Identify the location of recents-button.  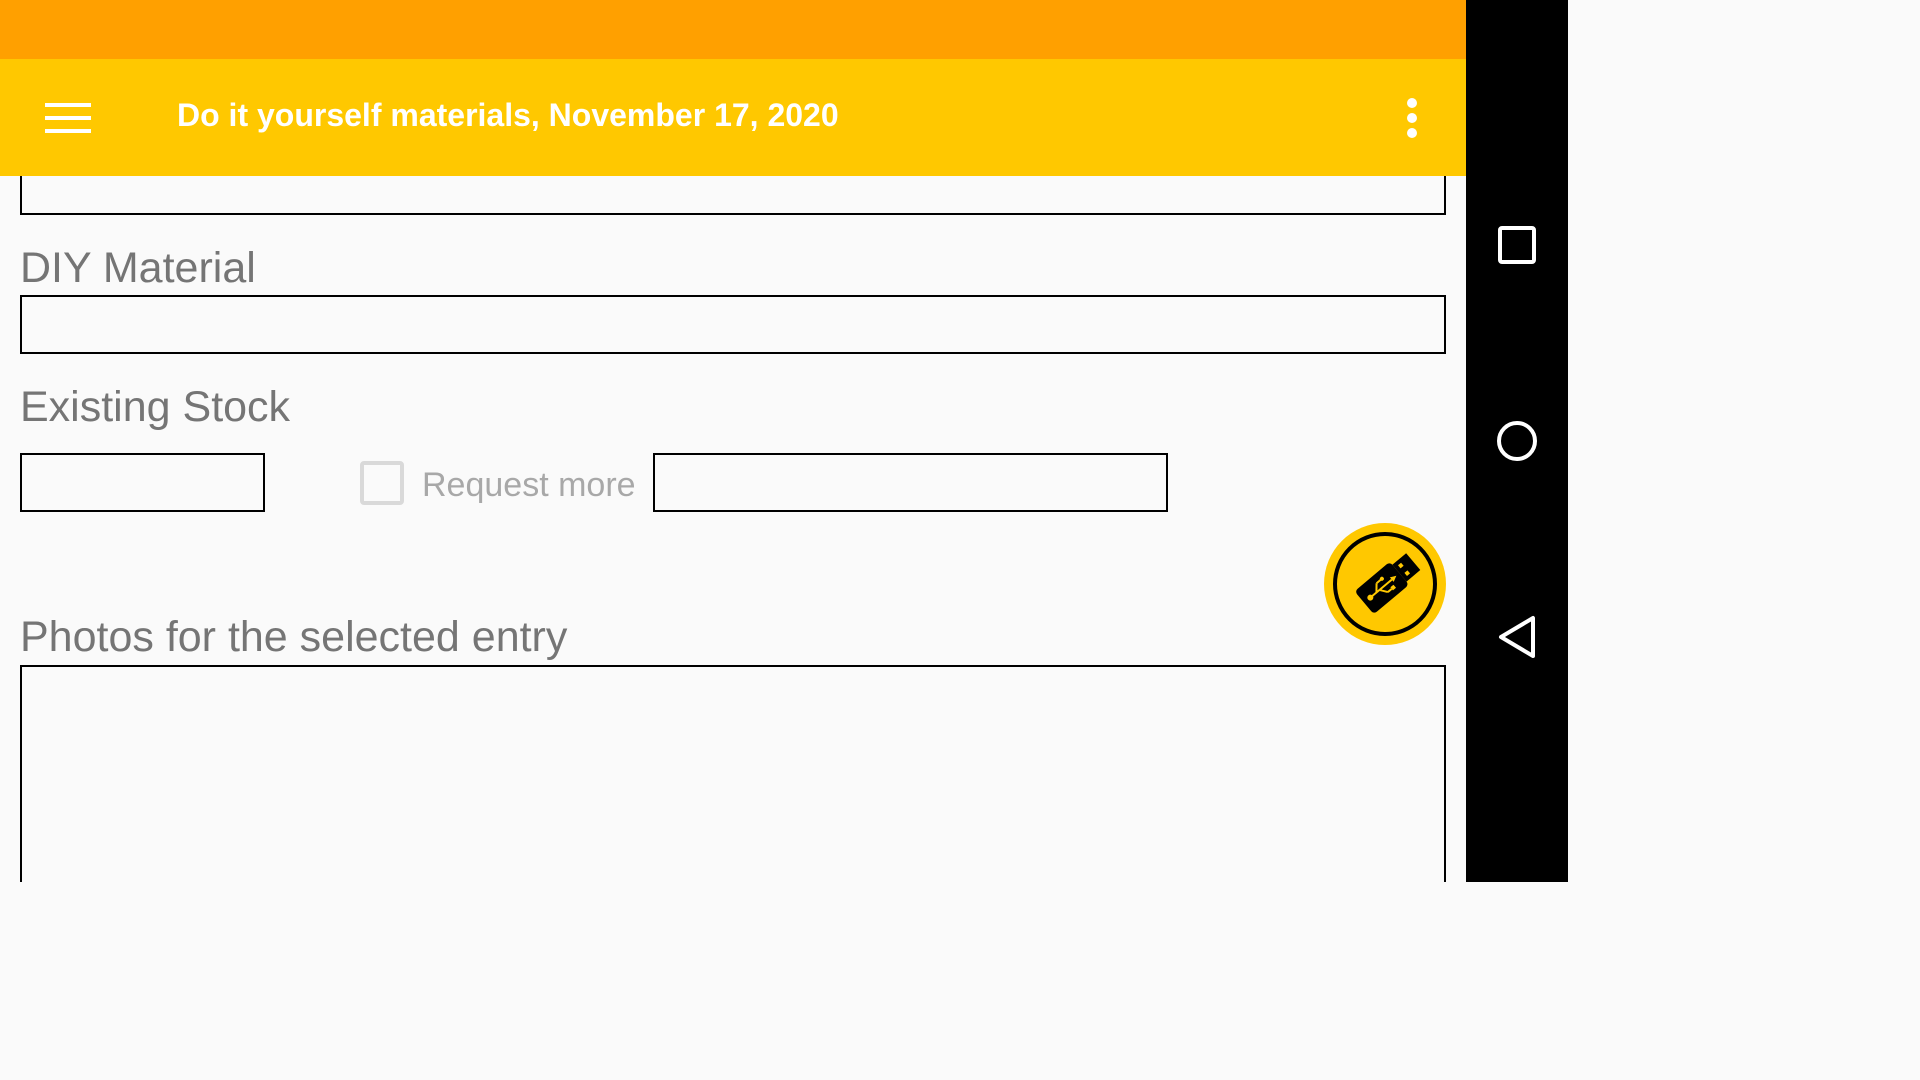
(1517, 245).